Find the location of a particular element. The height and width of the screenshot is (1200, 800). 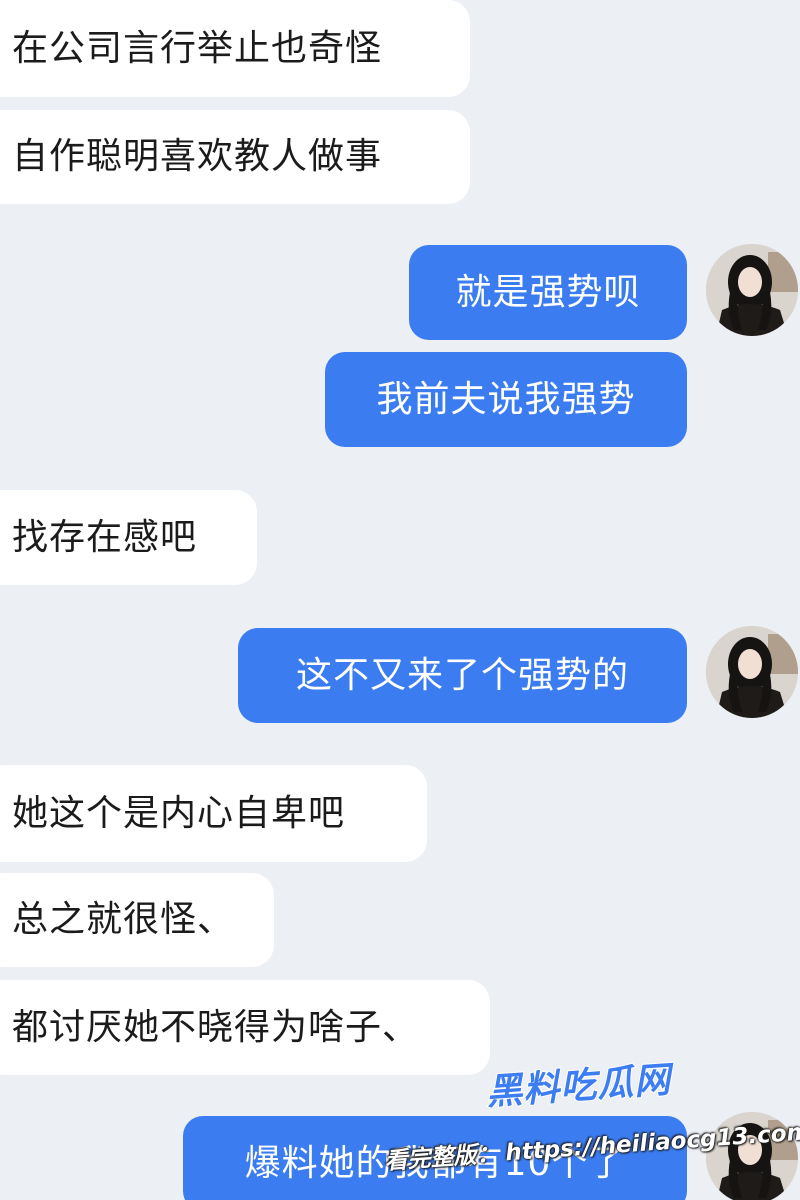

message-bubble-outgoing: 我前夫说我强势 is located at coordinates (506, 399).